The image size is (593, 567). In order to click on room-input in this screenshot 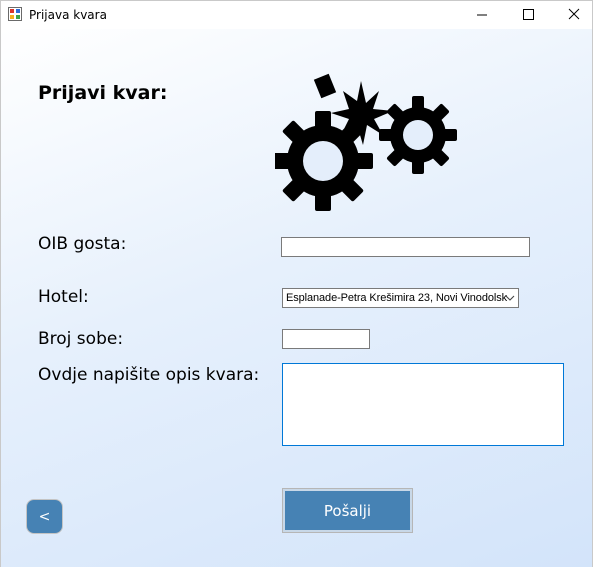, I will do `click(326, 339)`.